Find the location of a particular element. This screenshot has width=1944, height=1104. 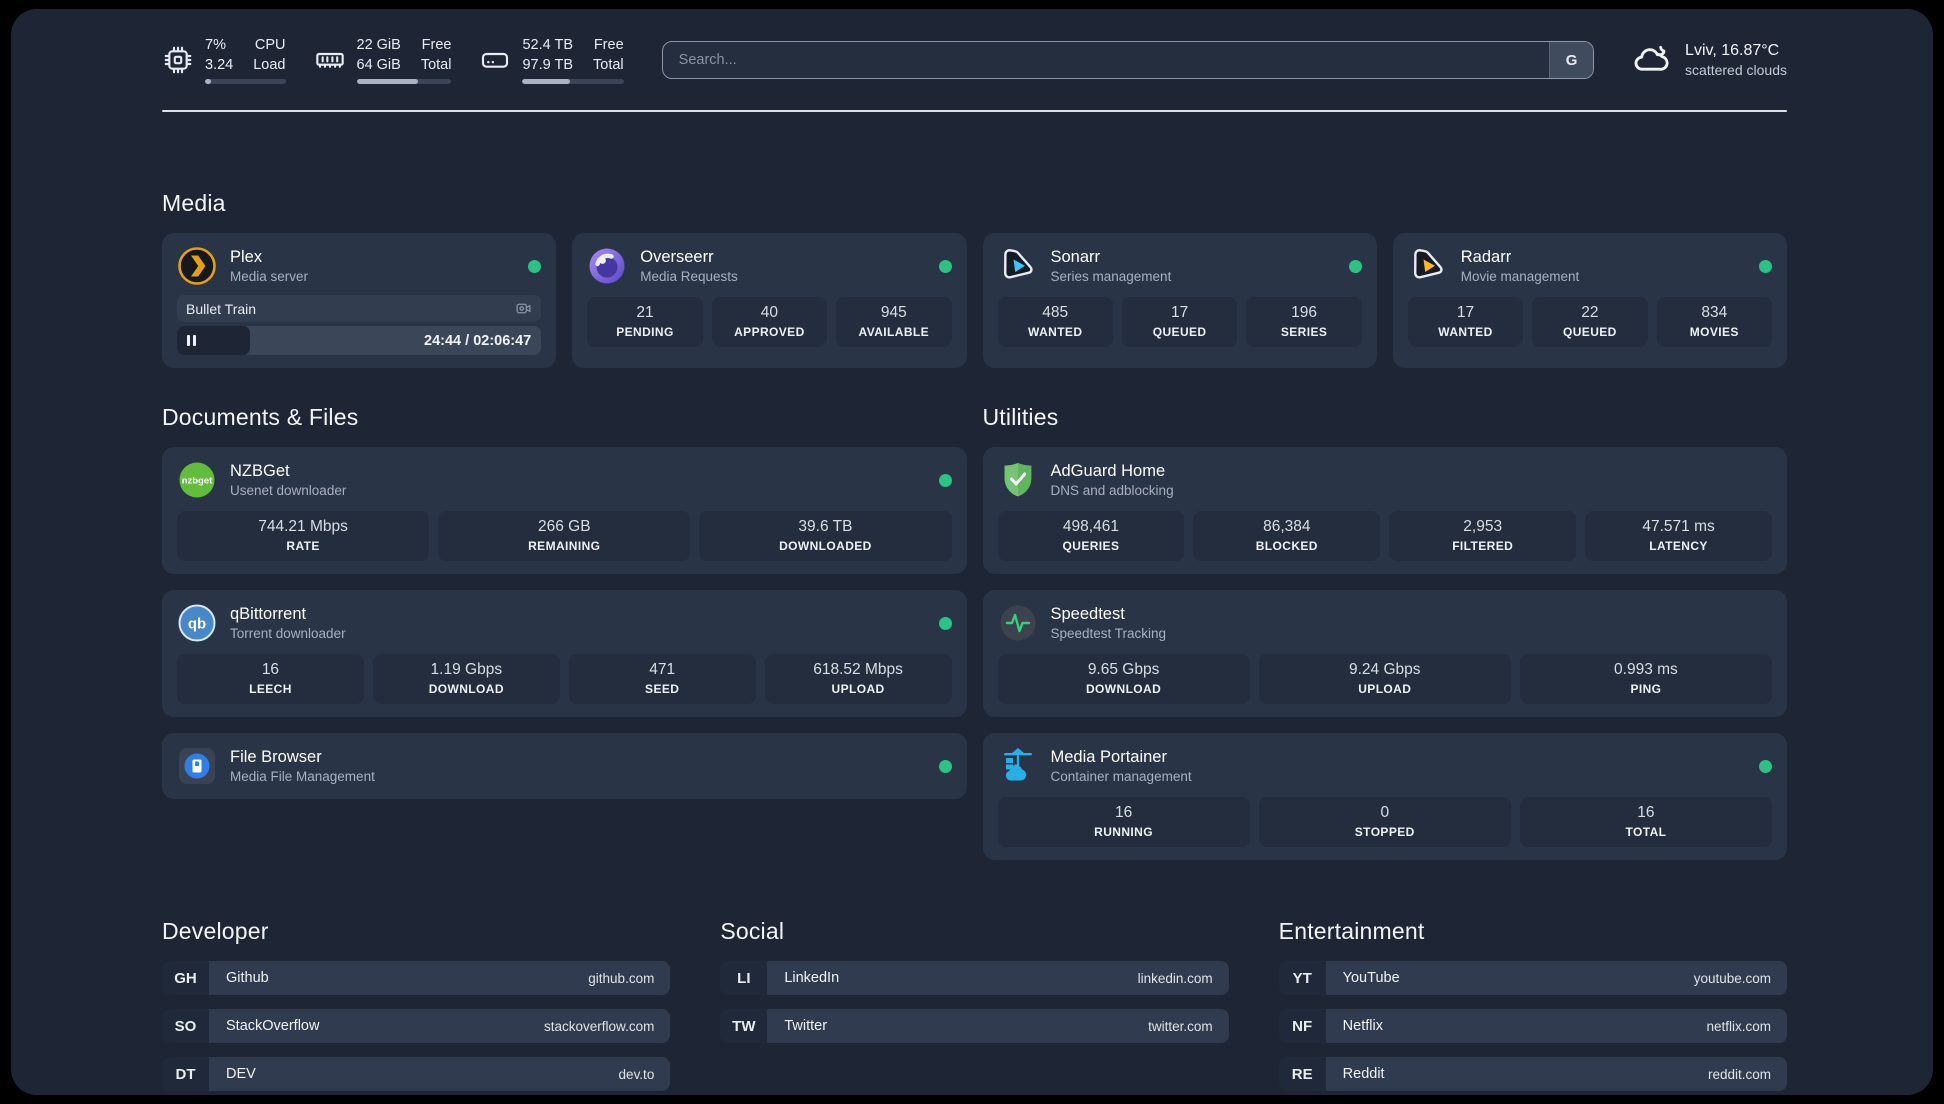

tile-label: UPLOAD is located at coordinates (858, 689).